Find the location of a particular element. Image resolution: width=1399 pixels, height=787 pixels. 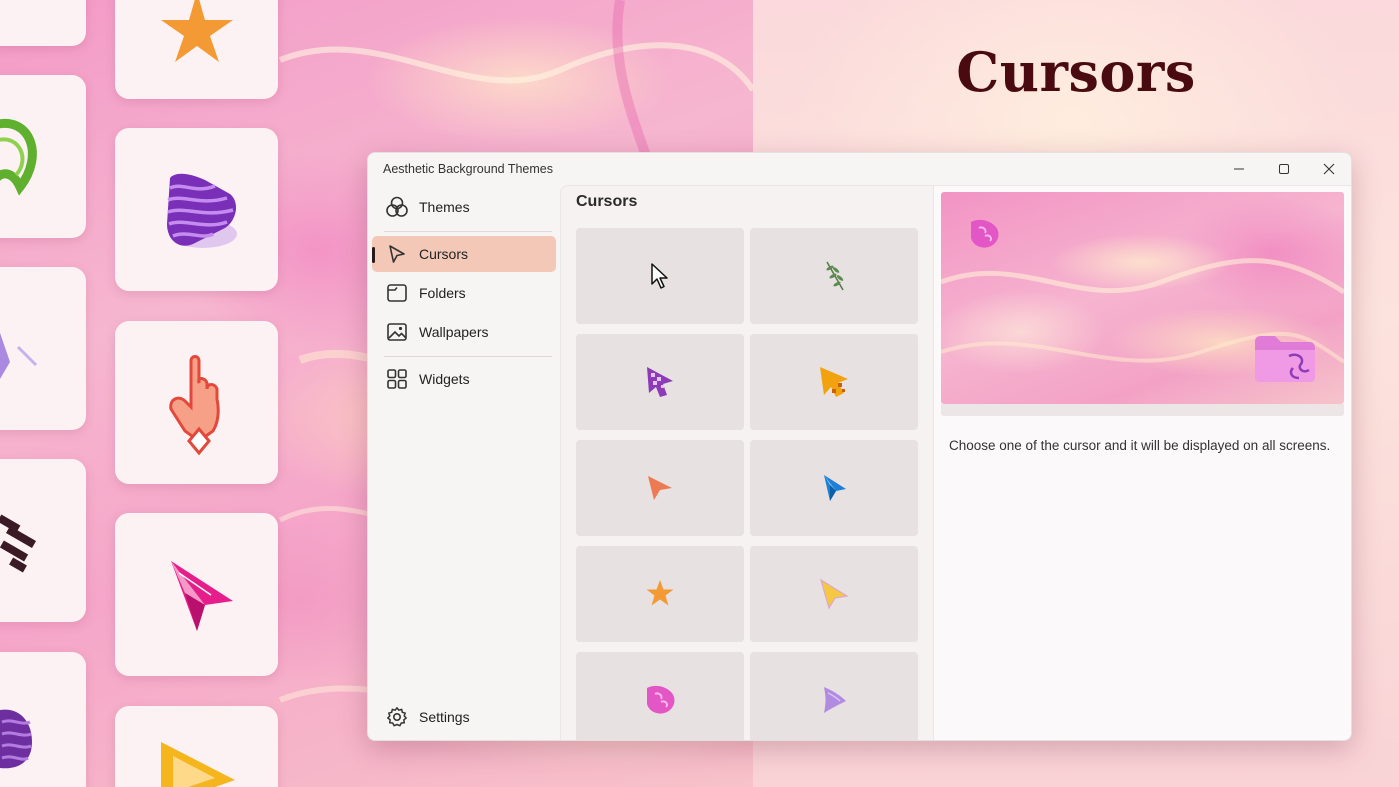

maximize-button is located at coordinates (1283, 169).